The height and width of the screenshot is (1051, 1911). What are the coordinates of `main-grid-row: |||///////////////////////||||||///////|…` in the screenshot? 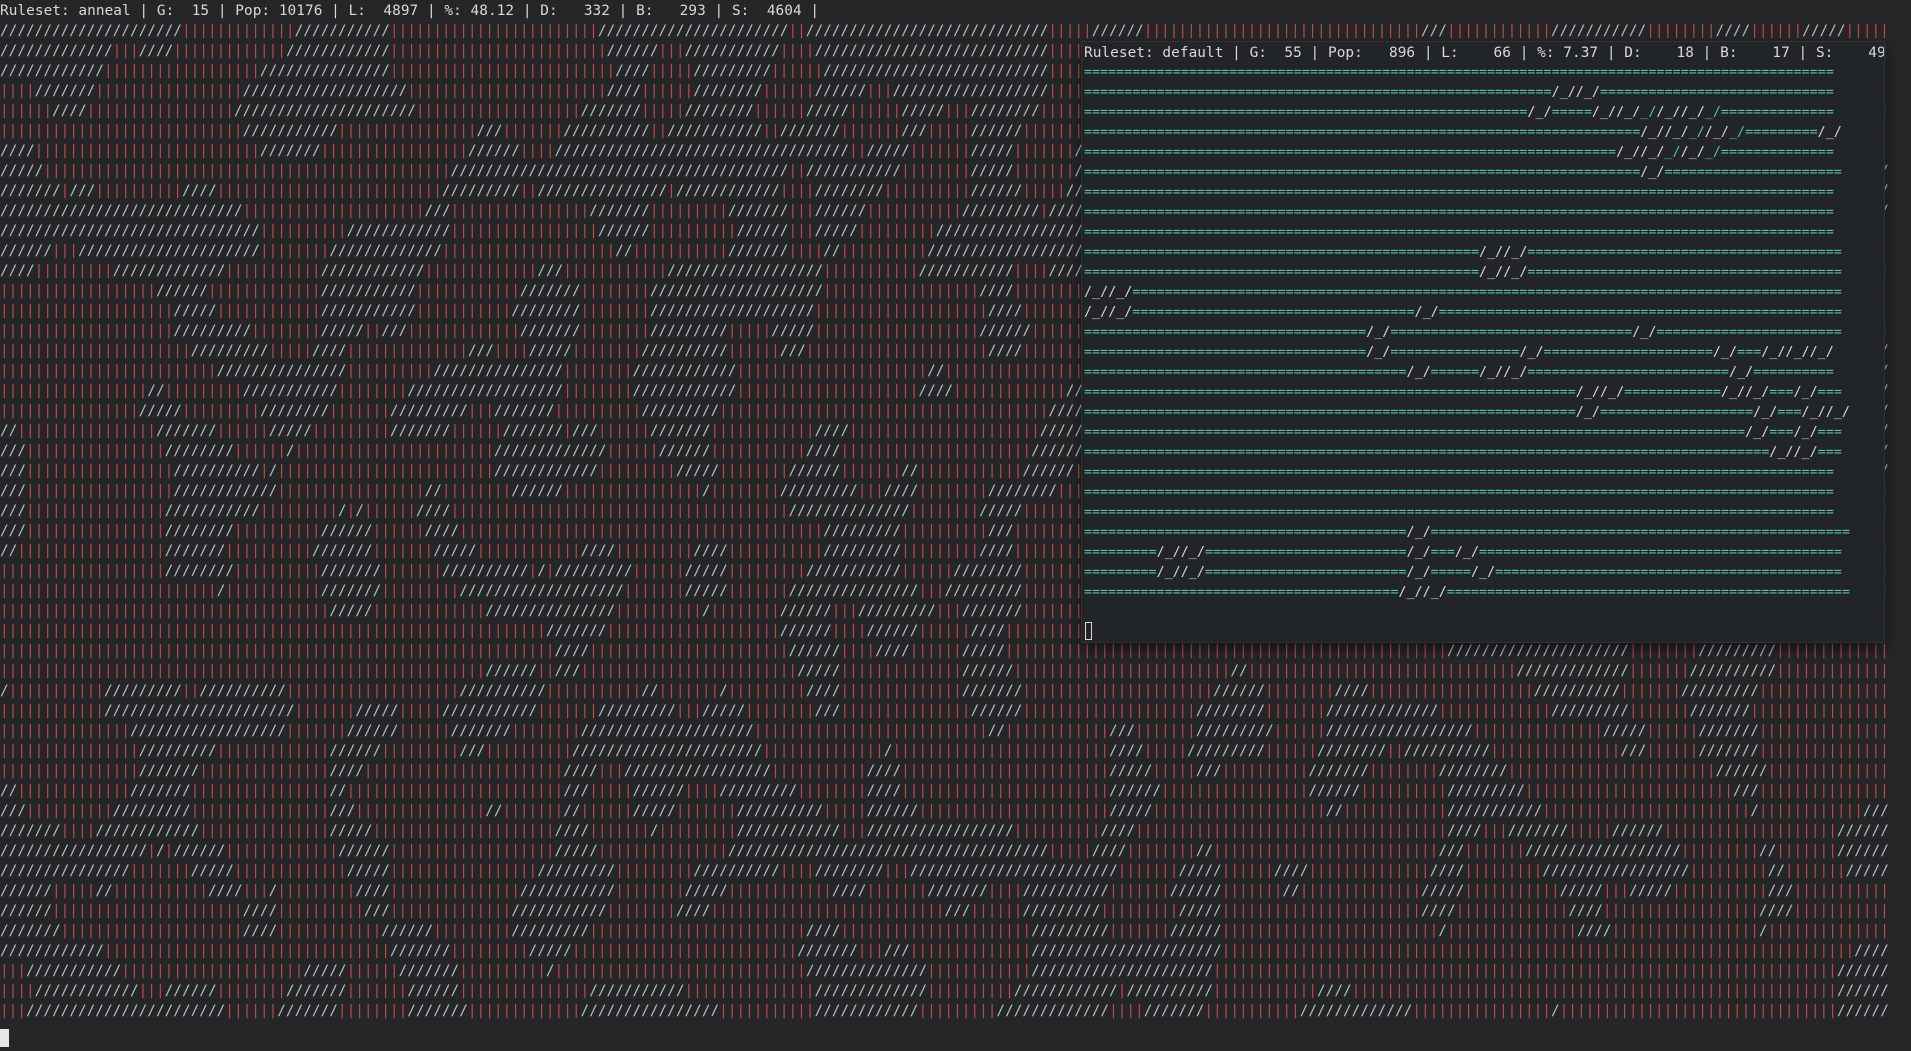 It's located at (944, 1011).